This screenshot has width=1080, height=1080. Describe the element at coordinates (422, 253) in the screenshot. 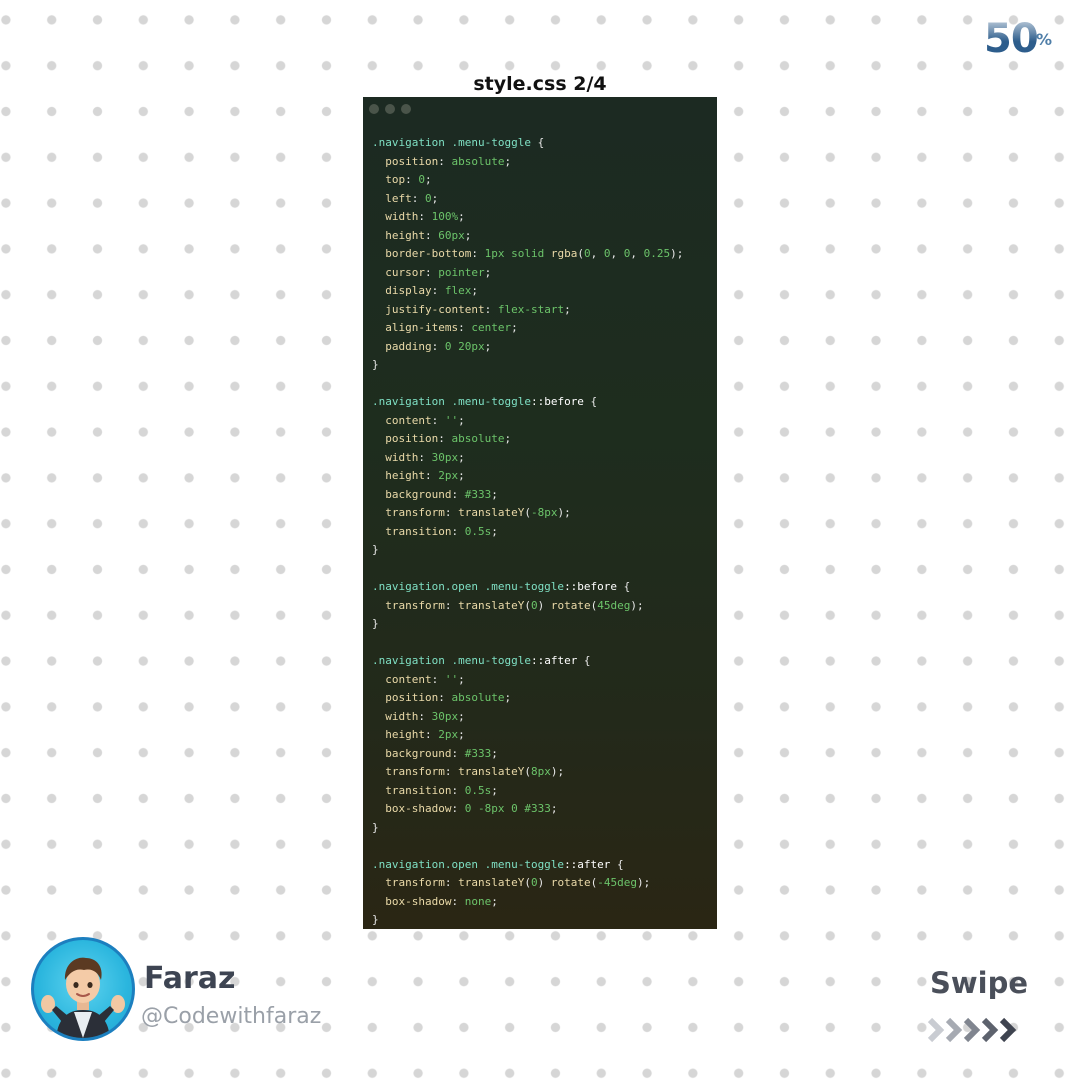

I see `code-token: border-bottom` at that location.